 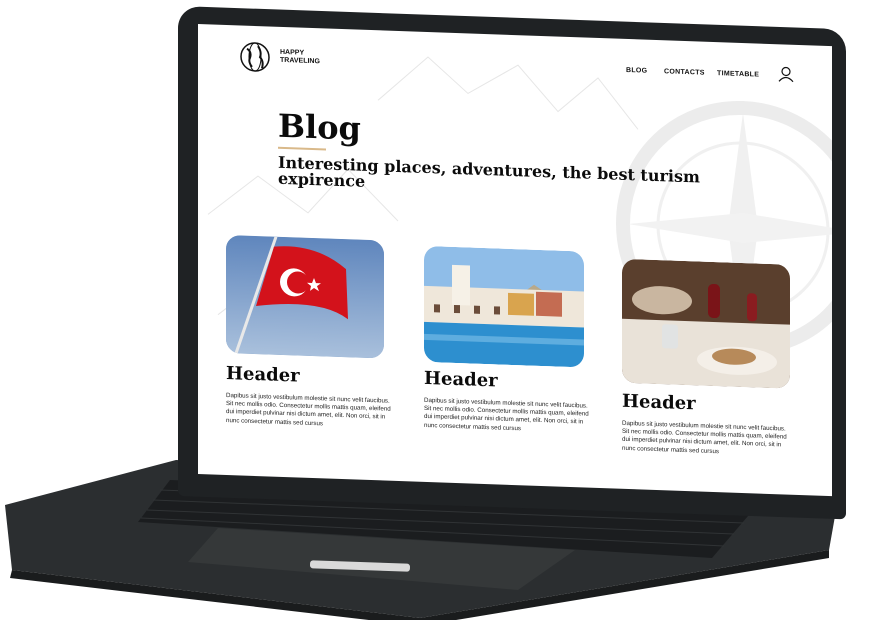 I want to click on card-image-hotel-pool, so click(x=504, y=306).